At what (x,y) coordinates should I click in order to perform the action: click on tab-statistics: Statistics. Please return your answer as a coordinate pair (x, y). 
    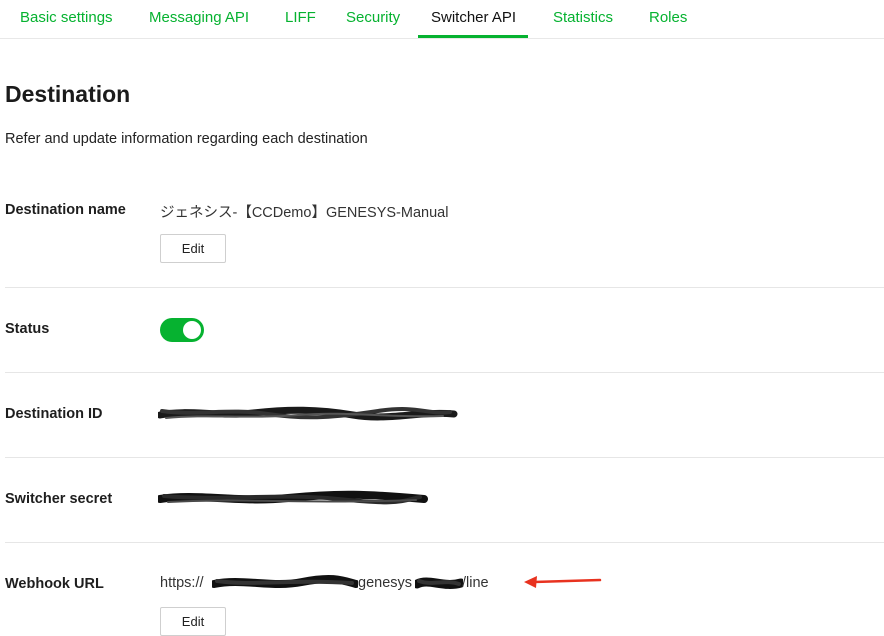
    Looking at the image, I should click on (583, 18).